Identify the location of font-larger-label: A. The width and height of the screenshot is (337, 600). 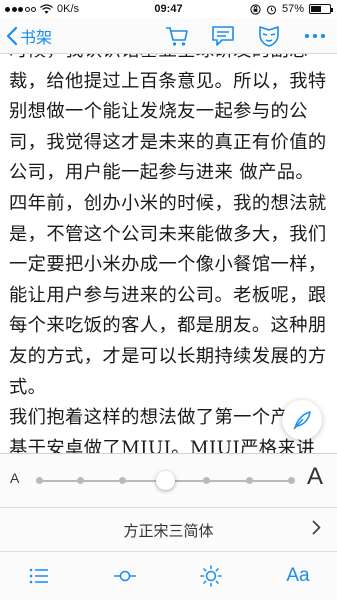
(315, 477).